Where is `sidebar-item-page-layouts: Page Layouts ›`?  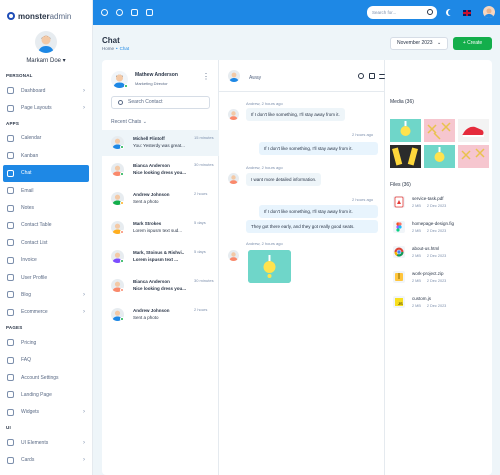
sidebar-item-page-layouts: Page Layouts › is located at coordinates (46, 107).